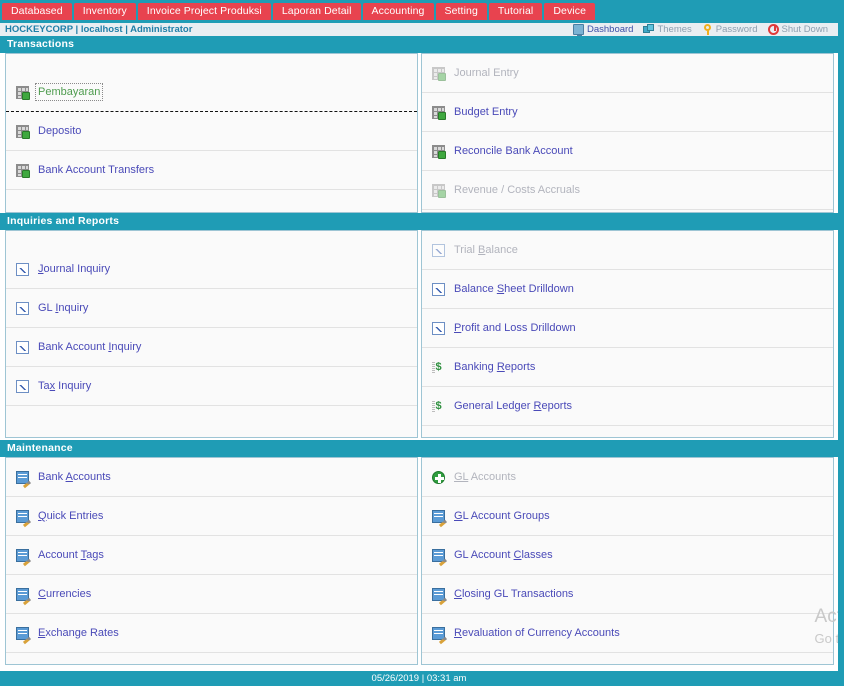 This screenshot has height=686, width=844. What do you see at coordinates (211, 92) in the screenshot?
I see `menu-item-pembayaran: Pembayaran` at bounding box center [211, 92].